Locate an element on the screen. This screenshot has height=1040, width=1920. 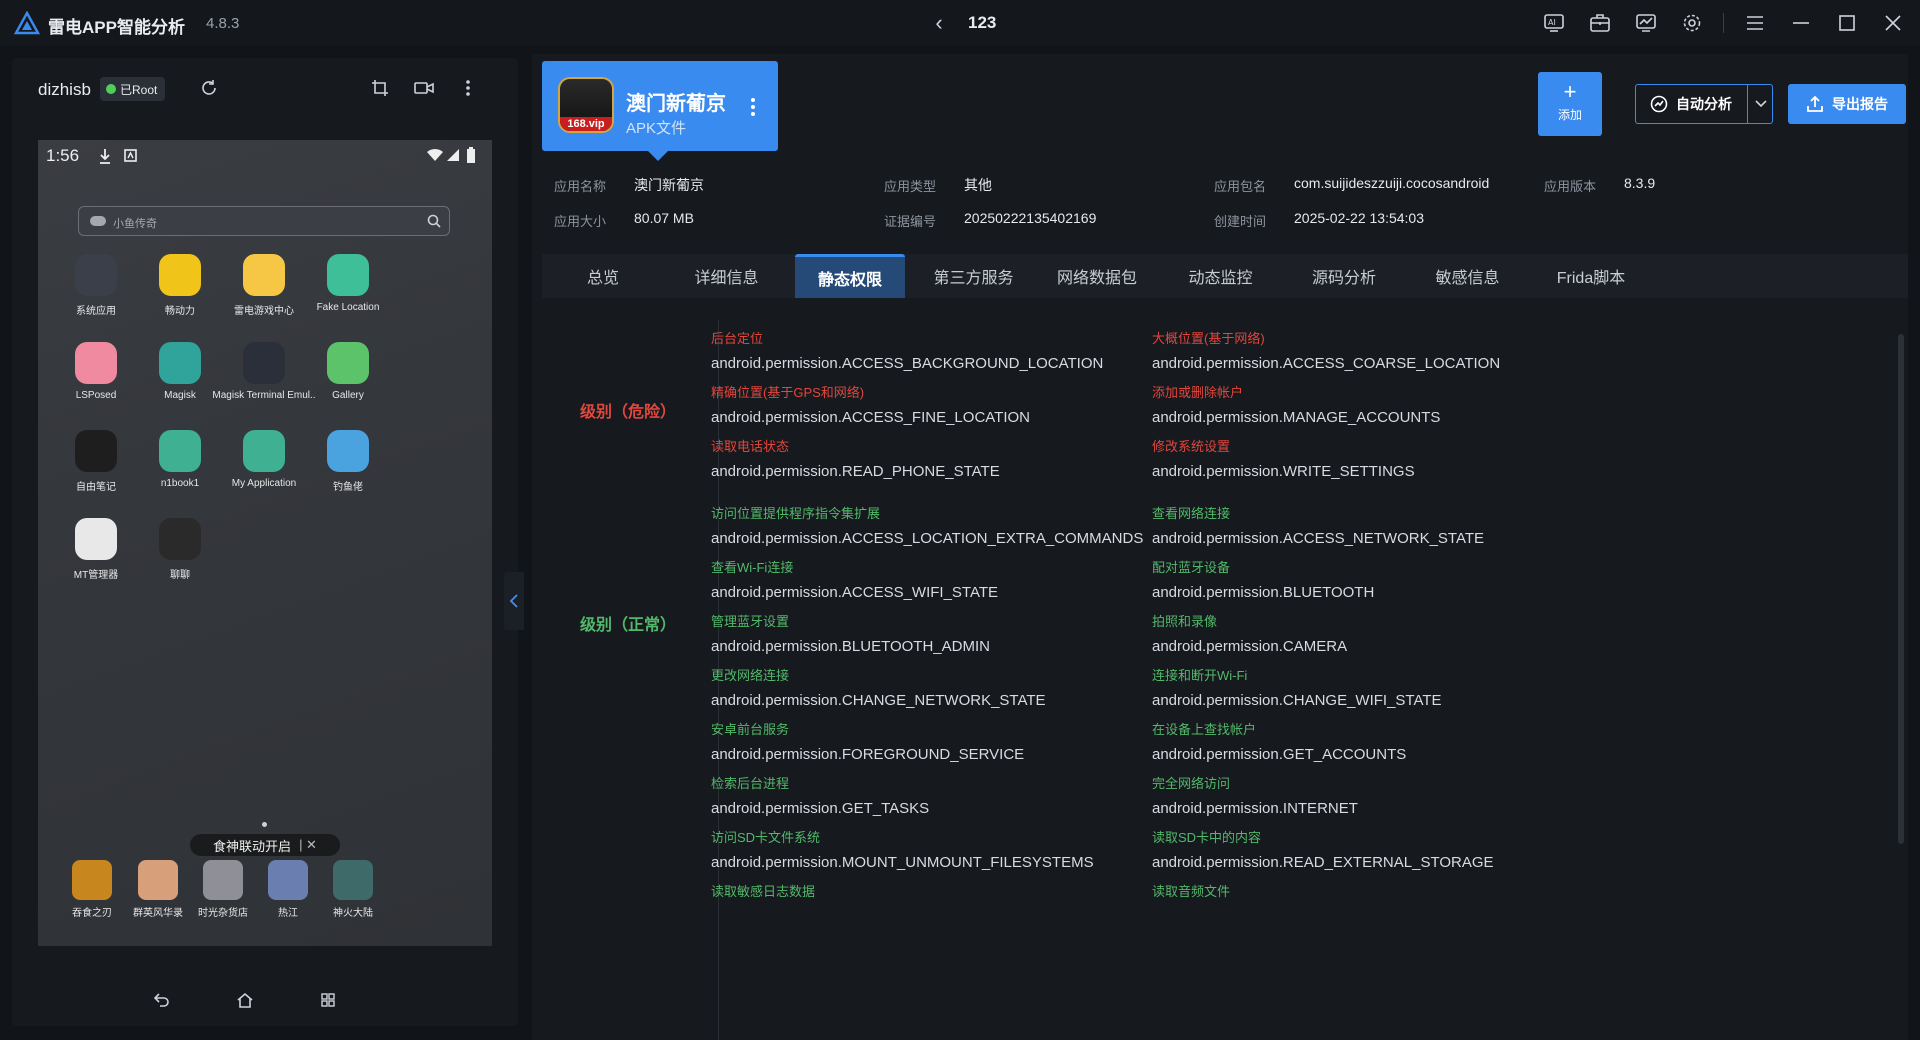
dock-app-icon is located at coordinates (288, 880).